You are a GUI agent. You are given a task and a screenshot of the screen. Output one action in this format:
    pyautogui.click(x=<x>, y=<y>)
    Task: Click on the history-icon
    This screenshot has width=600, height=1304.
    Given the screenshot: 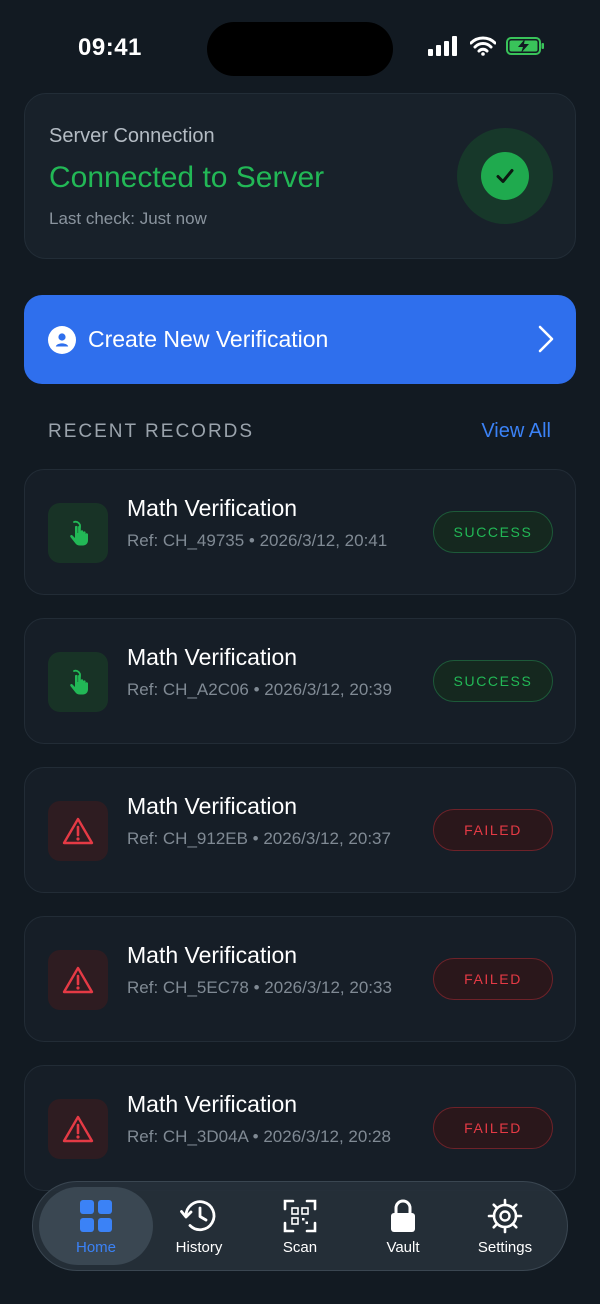 What is the action you would take?
    pyautogui.click(x=199, y=1216)
    